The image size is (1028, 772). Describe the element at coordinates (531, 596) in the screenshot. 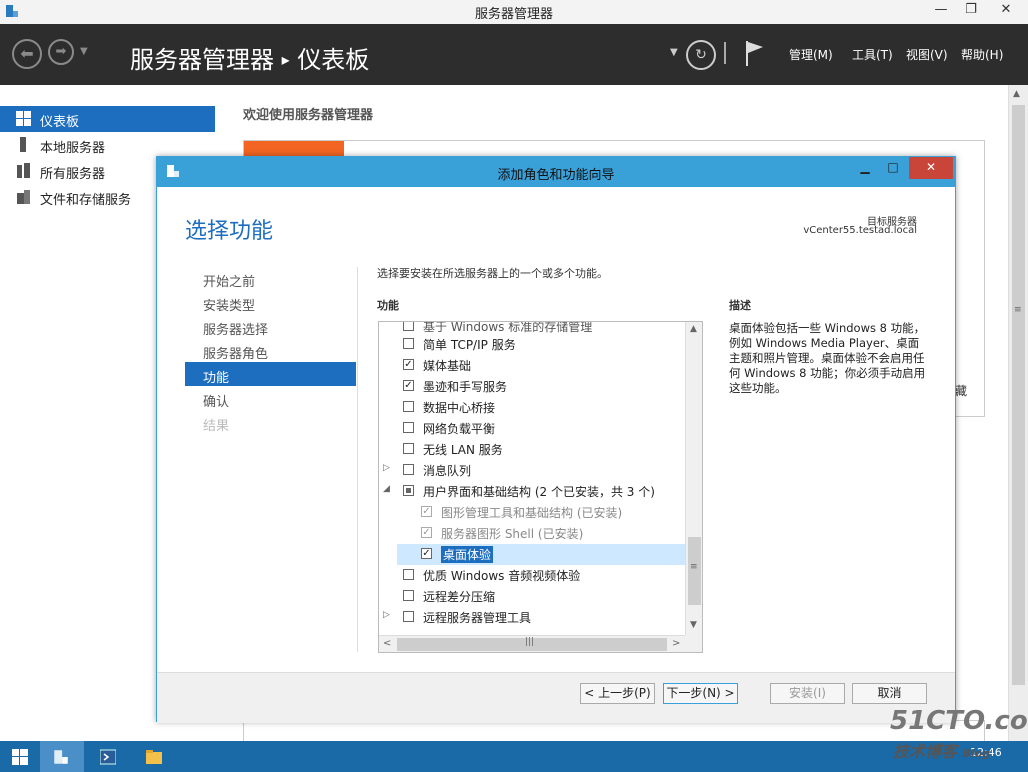

I see `feature-row: 远程差分压缩` at that location.